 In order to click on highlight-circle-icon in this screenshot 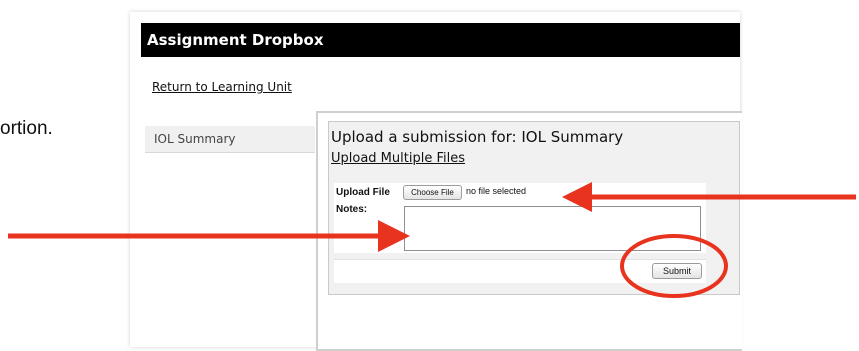, I will do `click(674, 266)`.